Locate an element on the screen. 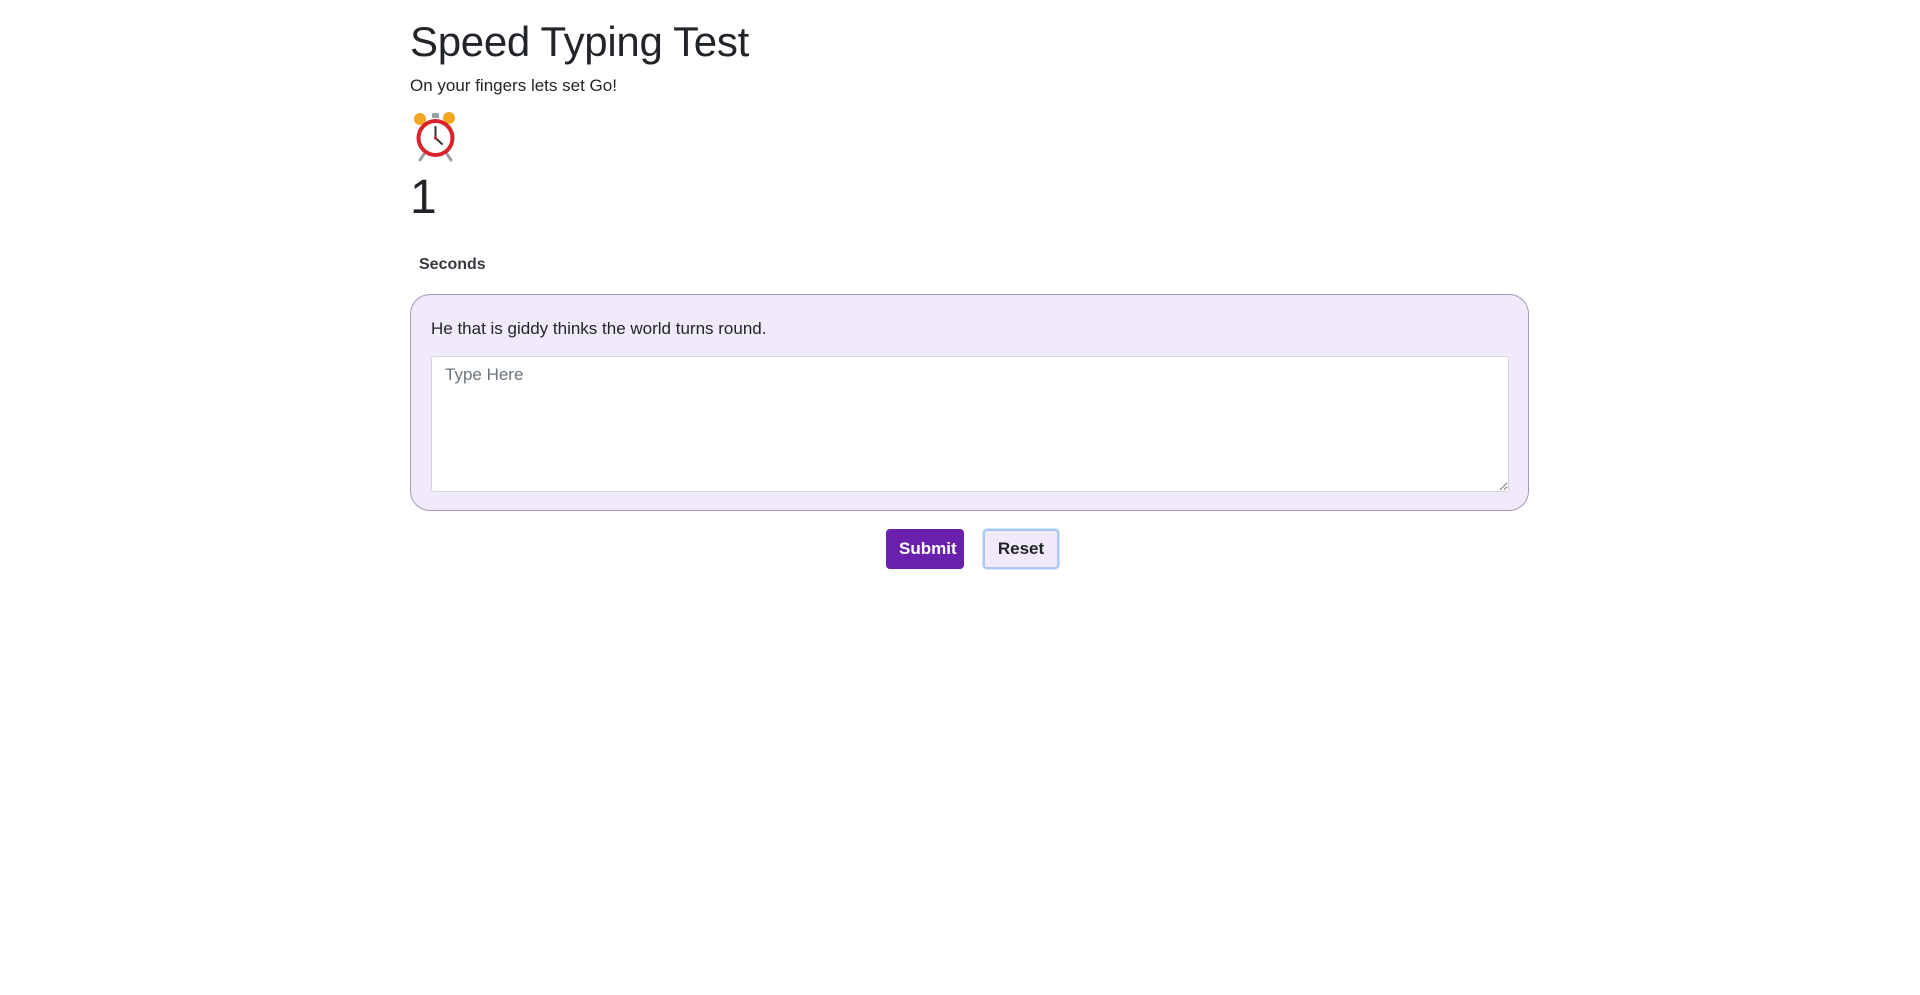 The width and height of the screenshot is (1920, 995). typing-input is located at coordinates (970, 424).